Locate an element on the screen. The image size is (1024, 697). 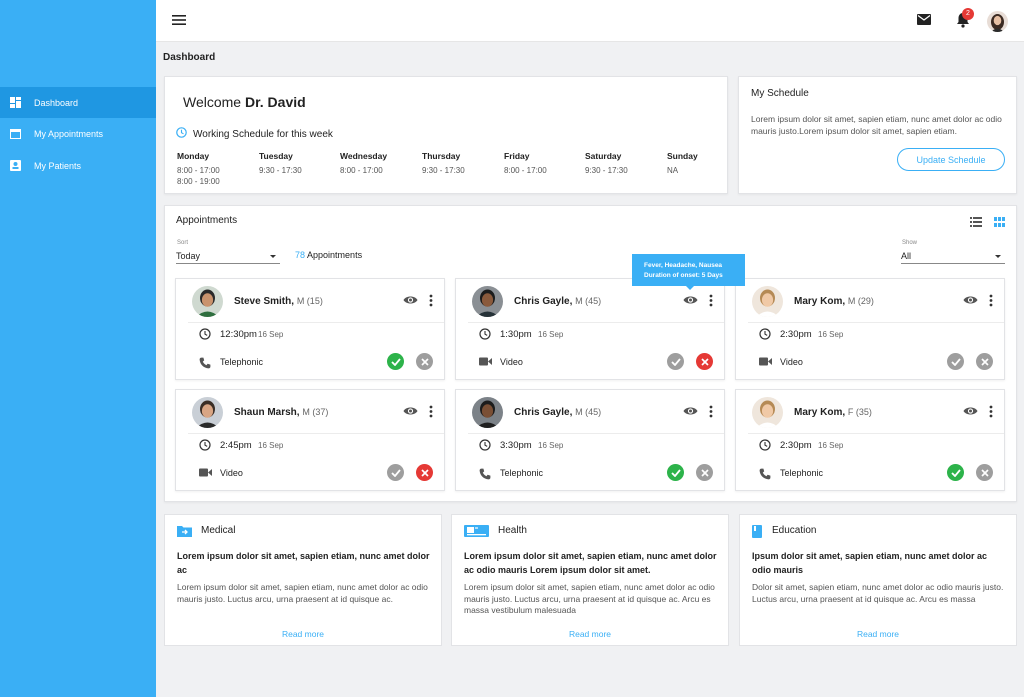
day-name: Wednesday is located at coordinates (364, 156).